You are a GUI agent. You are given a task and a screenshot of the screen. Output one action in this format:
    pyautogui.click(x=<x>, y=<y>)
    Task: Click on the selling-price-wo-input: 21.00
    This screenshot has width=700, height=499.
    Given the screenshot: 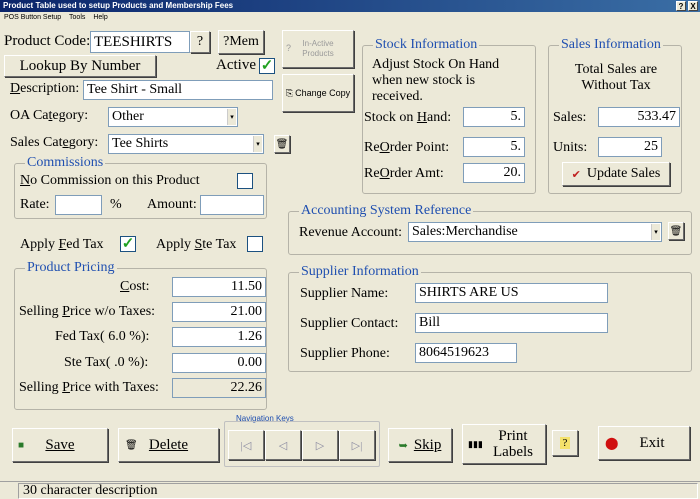 What is the action you would take?
    pyautogui.click(x=219, y=312)
    